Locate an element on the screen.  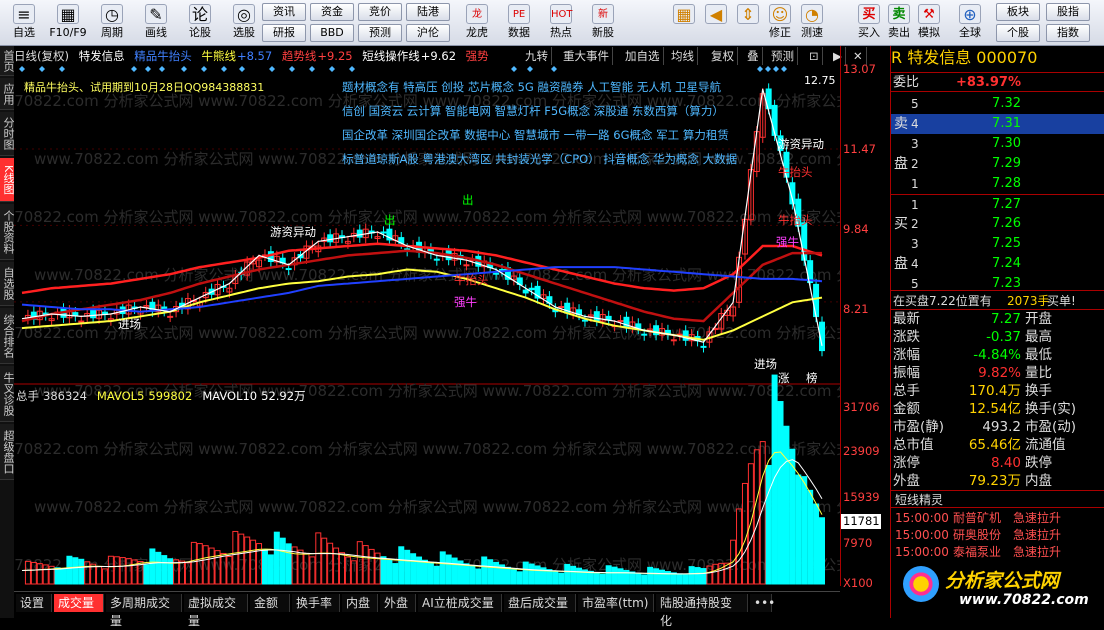
stat-value: 79.23万 is located at coordinates (994, 481).